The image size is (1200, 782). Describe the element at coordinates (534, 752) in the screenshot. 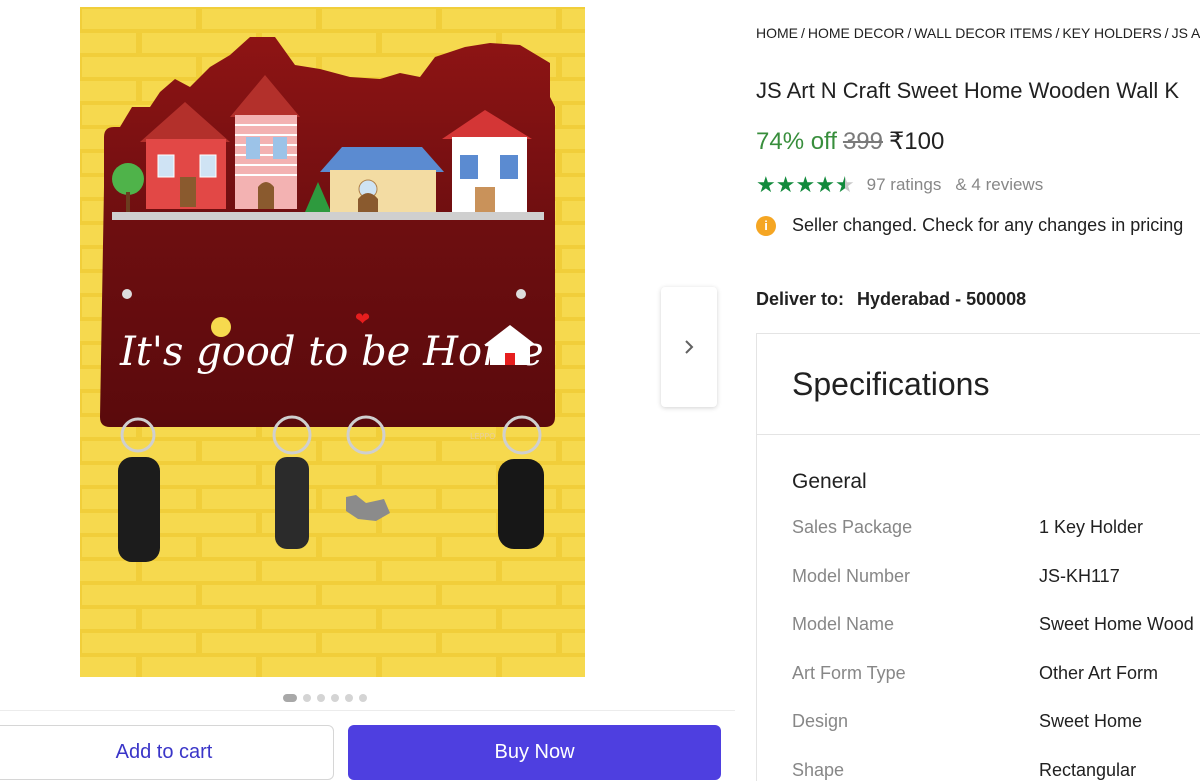

I see `buy-now-button: Buy Now` at that location.